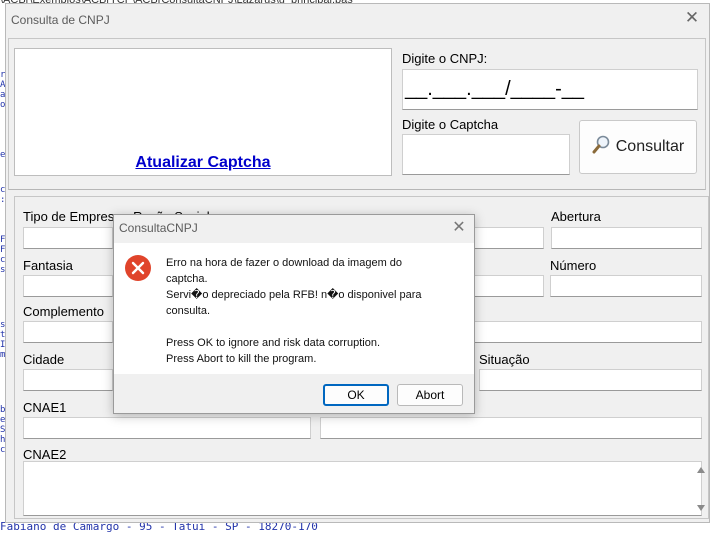  Describe the element at coordinates (68, 238) in the screenshot. I see `tipo-empresa-input` at that location.